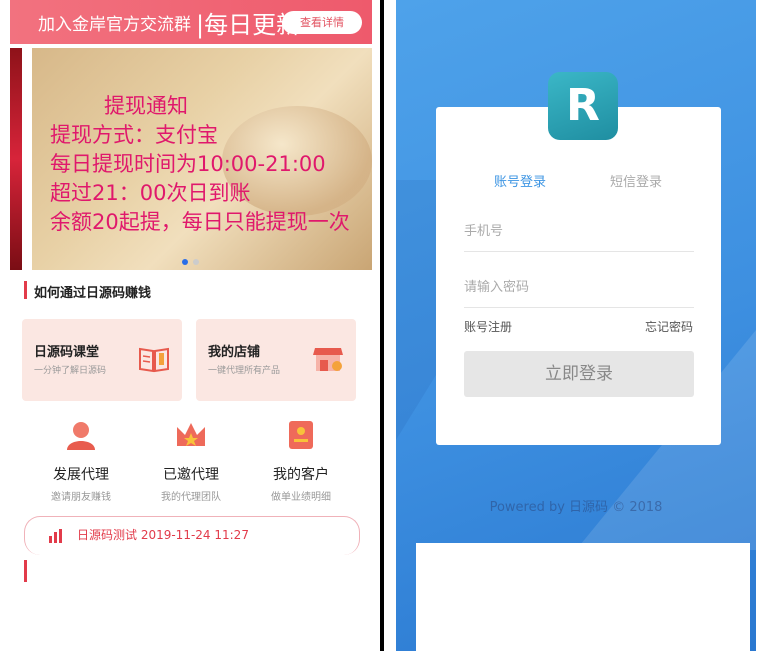 The height and width of the screenshot is (651, 768). Describe the element at coordinates (382, 325) in the screenshot. I see `screenshot-divider` at that location.